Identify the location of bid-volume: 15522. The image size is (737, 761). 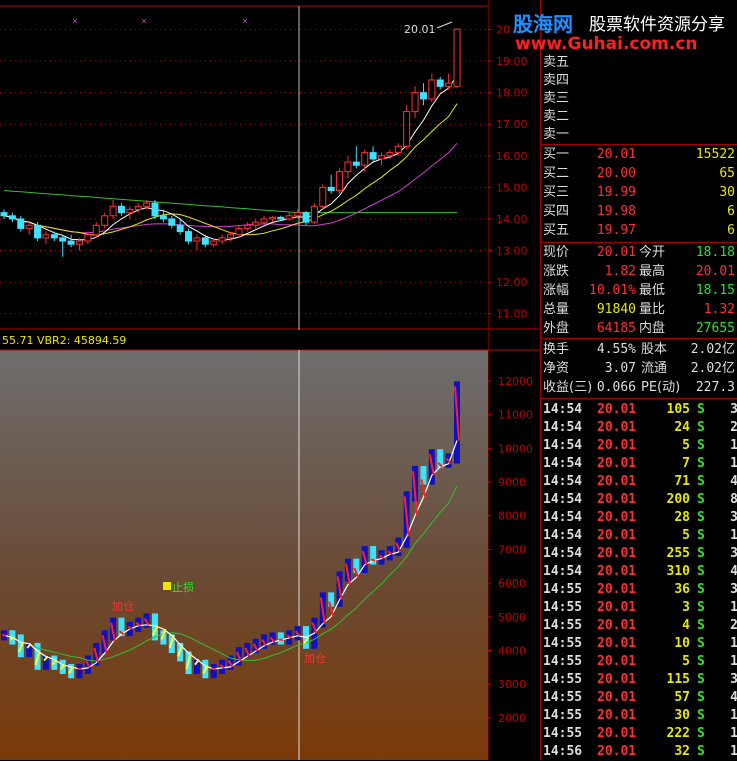
(715, 154).